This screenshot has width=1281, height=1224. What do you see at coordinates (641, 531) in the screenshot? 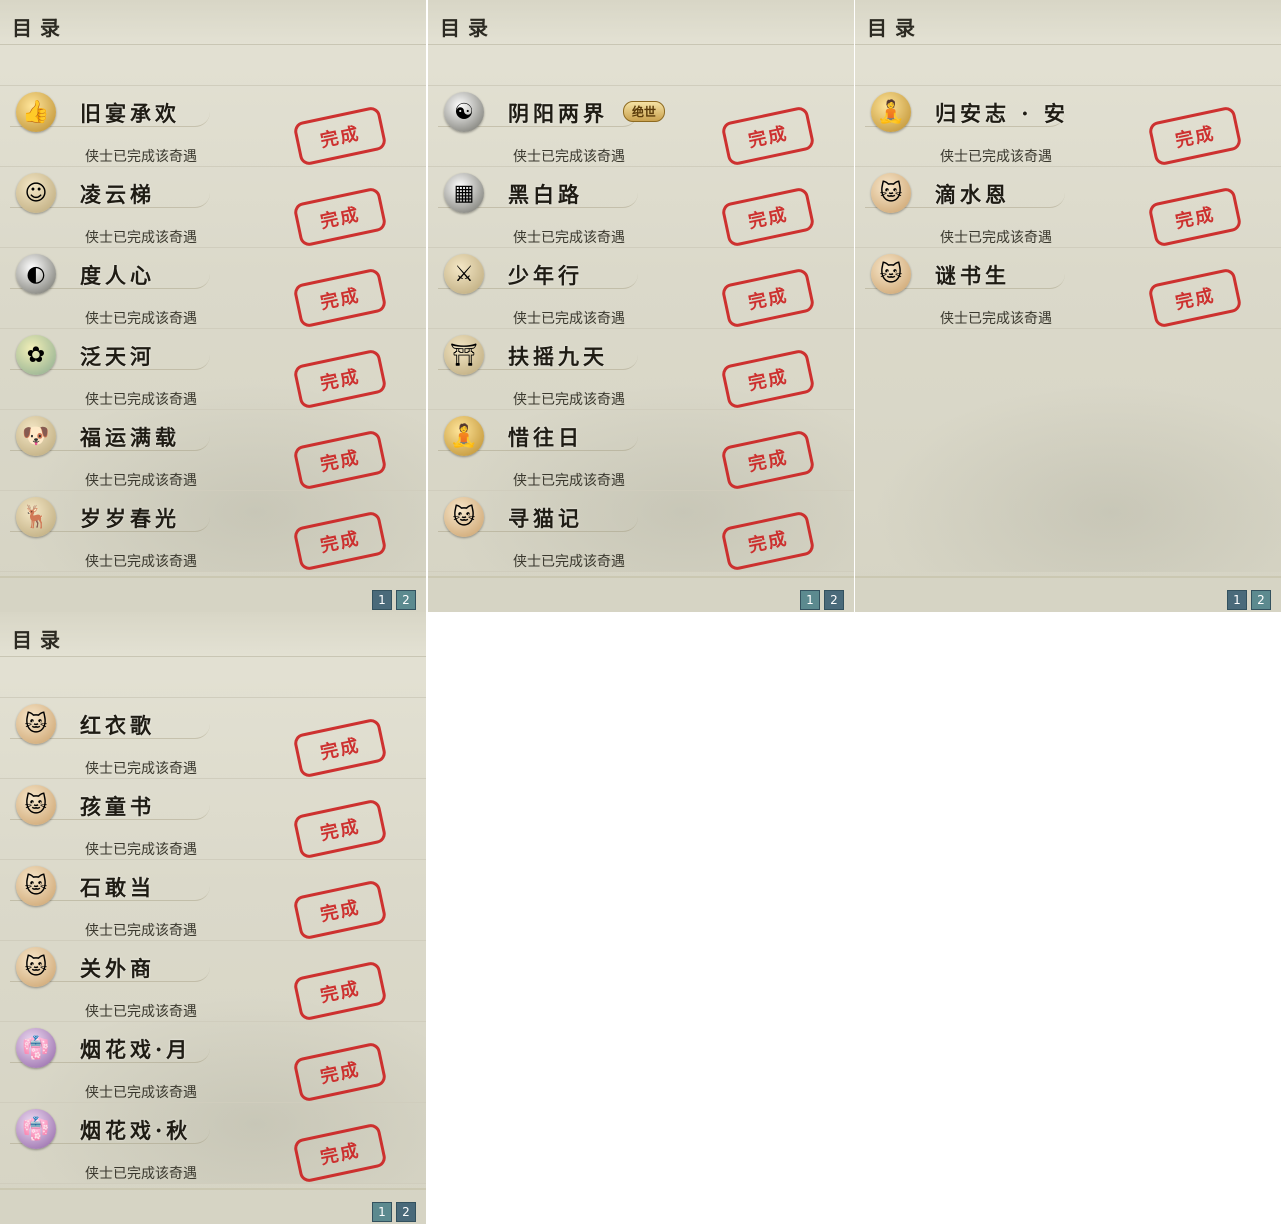
I see `adventure-row: 🐱 寻猫记 侠士已完成该奇遇 完成` at bounding box center [641, 531].